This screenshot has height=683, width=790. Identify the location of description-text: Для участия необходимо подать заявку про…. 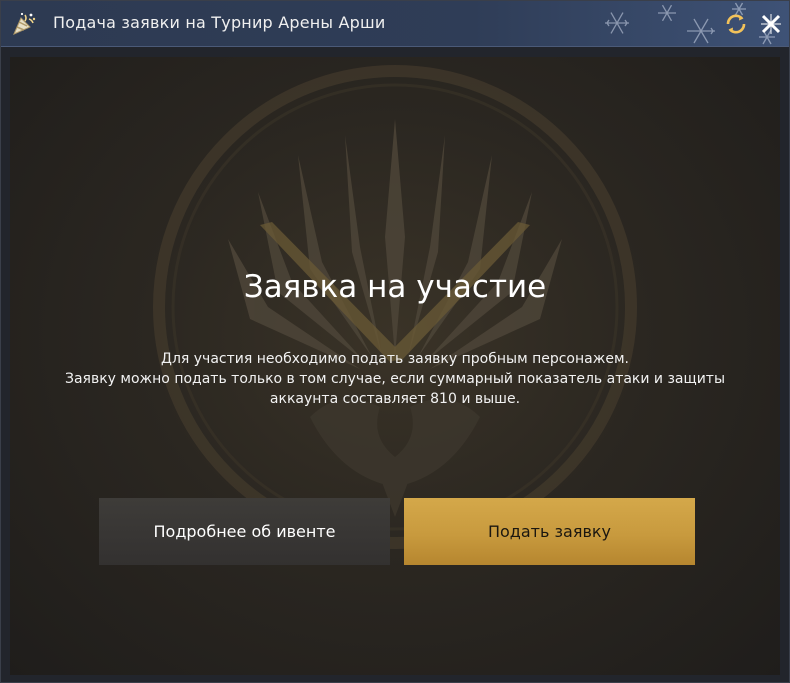
(395, 379).